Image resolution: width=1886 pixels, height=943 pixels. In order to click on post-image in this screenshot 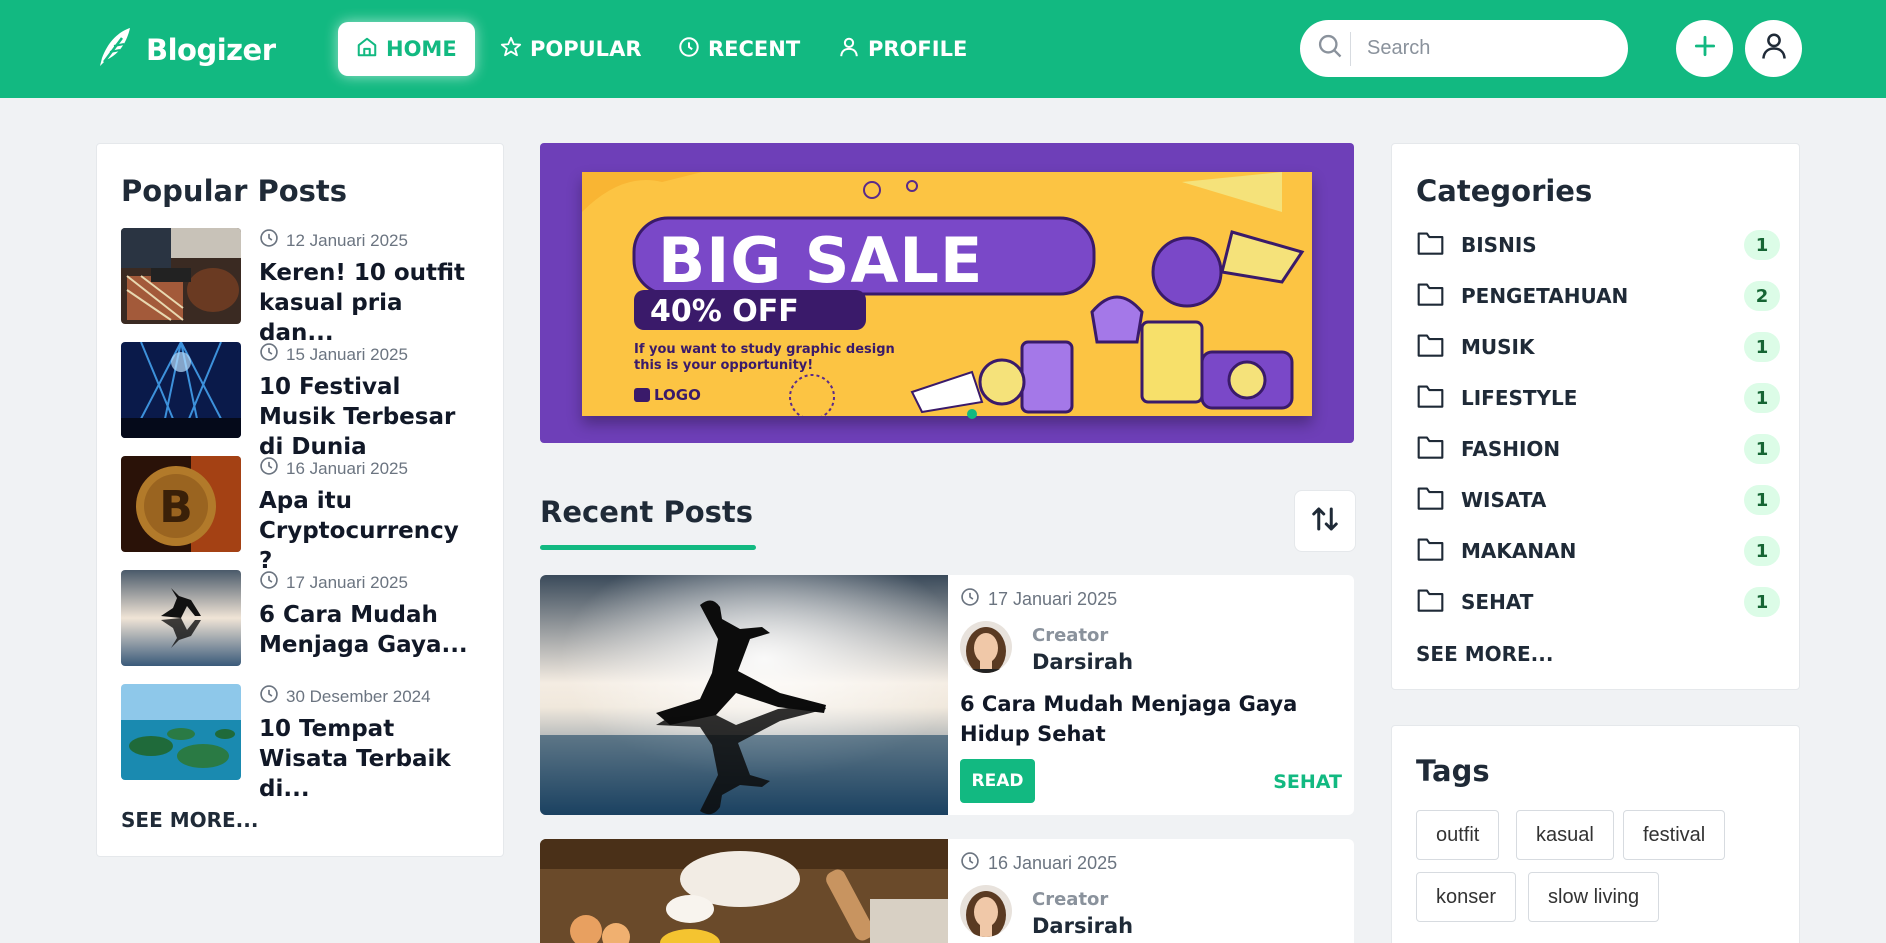, I will do `click(744, 695)`.